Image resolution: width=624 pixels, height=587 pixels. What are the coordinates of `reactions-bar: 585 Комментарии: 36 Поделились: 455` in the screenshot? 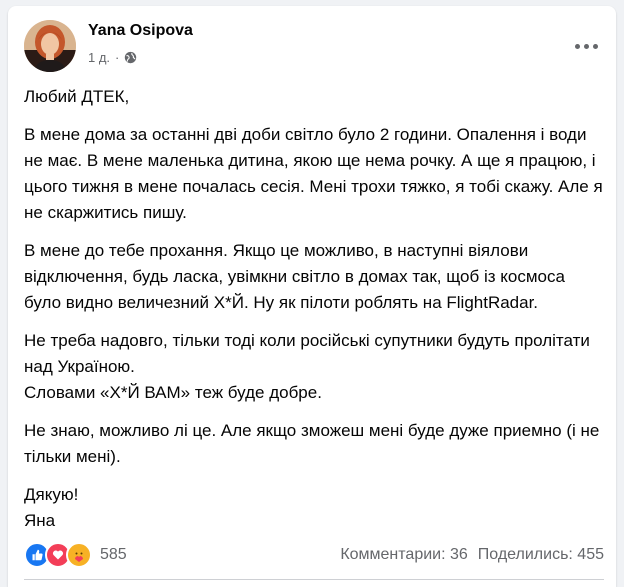 It's located at (314, 555).